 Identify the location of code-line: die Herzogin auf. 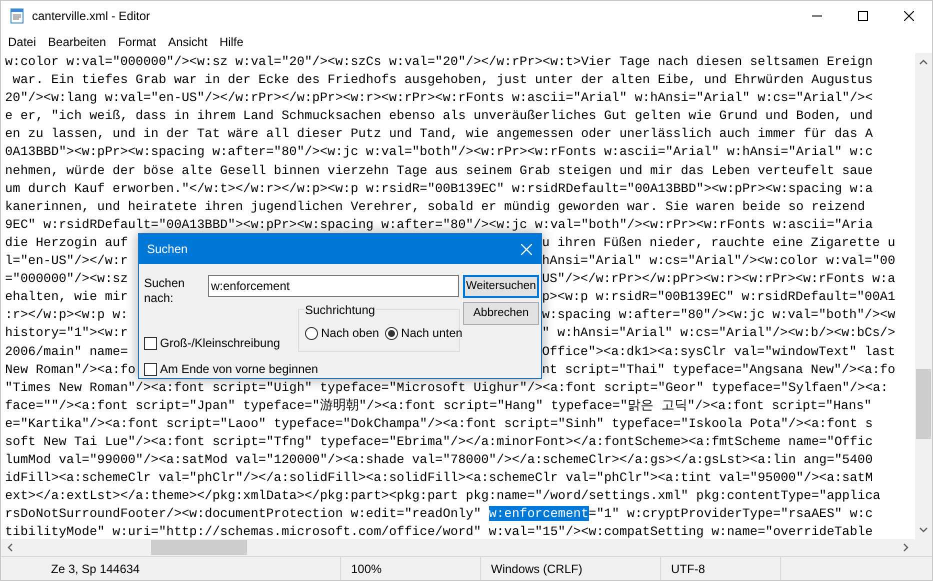
(66, 242).